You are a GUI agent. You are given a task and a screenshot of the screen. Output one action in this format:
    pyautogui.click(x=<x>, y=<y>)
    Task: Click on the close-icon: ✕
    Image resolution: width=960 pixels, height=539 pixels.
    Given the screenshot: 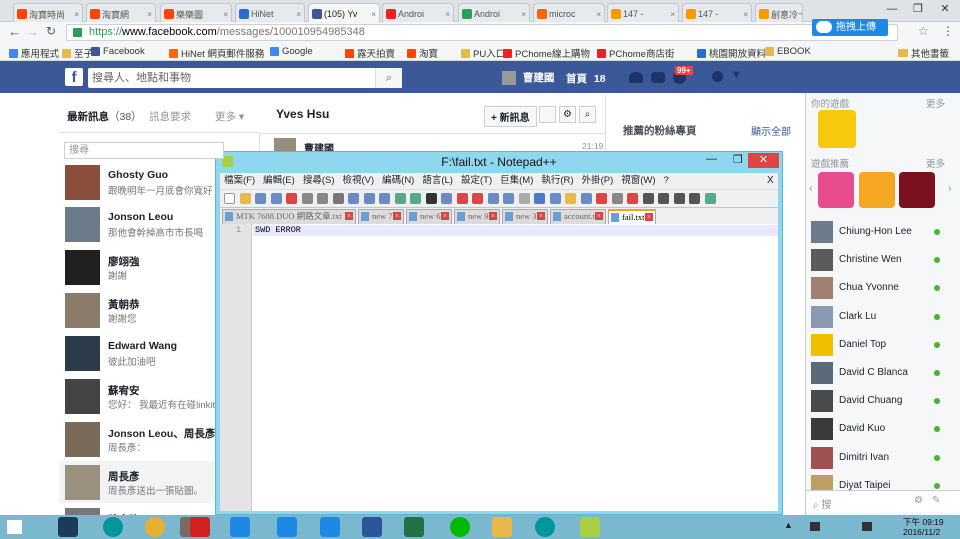 What is the action you would take?
    pyautogui.click(x=945, y=10)
    